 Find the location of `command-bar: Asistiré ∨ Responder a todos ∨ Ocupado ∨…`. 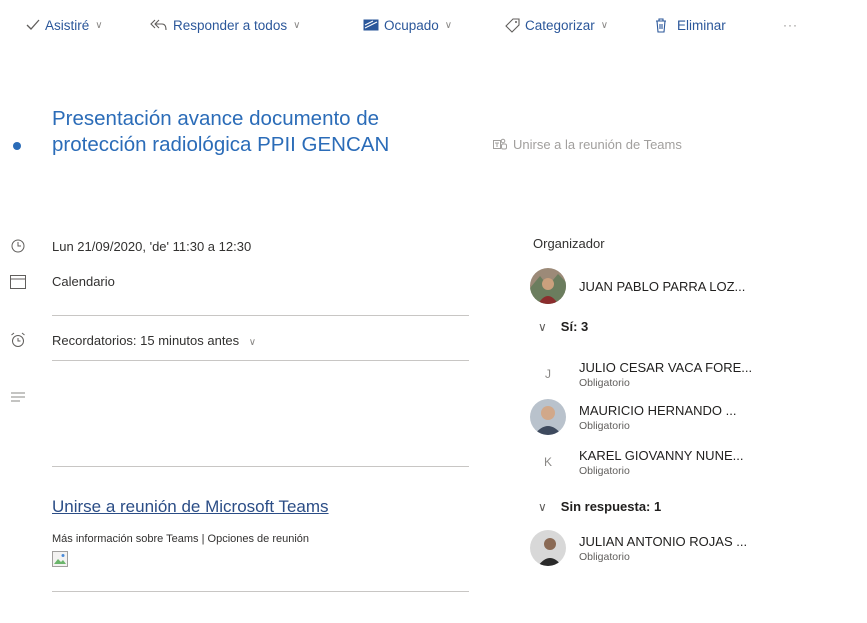

command-bar: Asistiré ∨ Responder a todos ∨ Ocupado ∨… is located at coordinates (433, 25).